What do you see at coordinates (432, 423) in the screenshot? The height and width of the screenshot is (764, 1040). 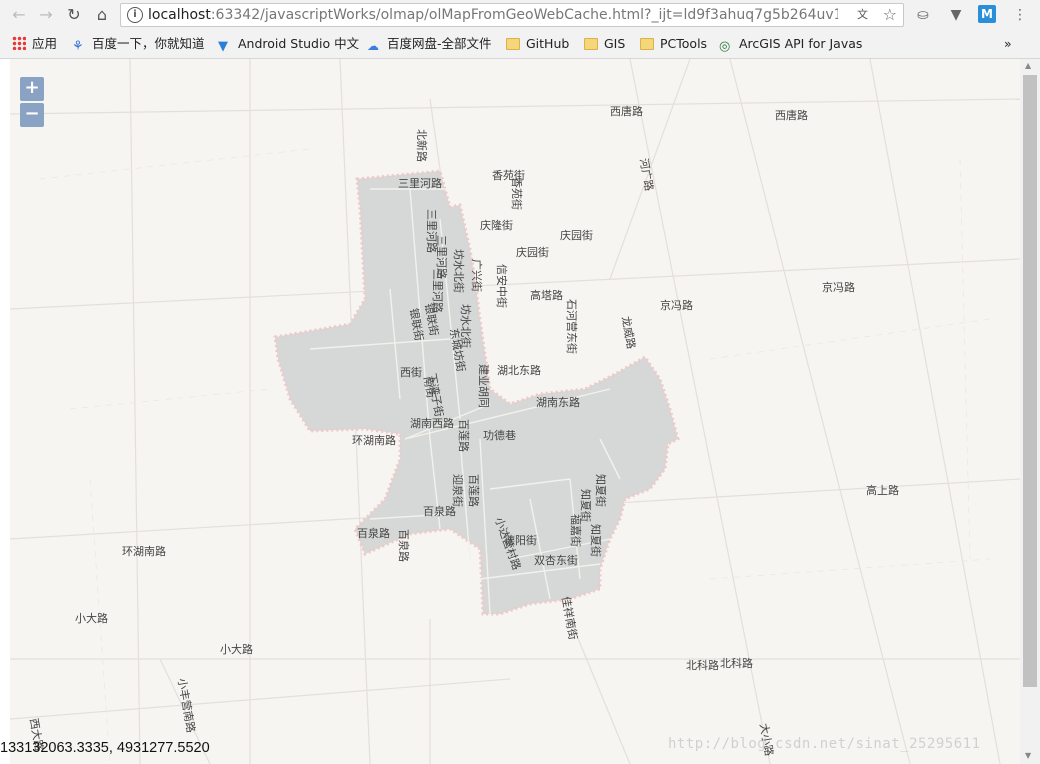 I see `street-label: 湖南西路` at bounding box center [432, 423].